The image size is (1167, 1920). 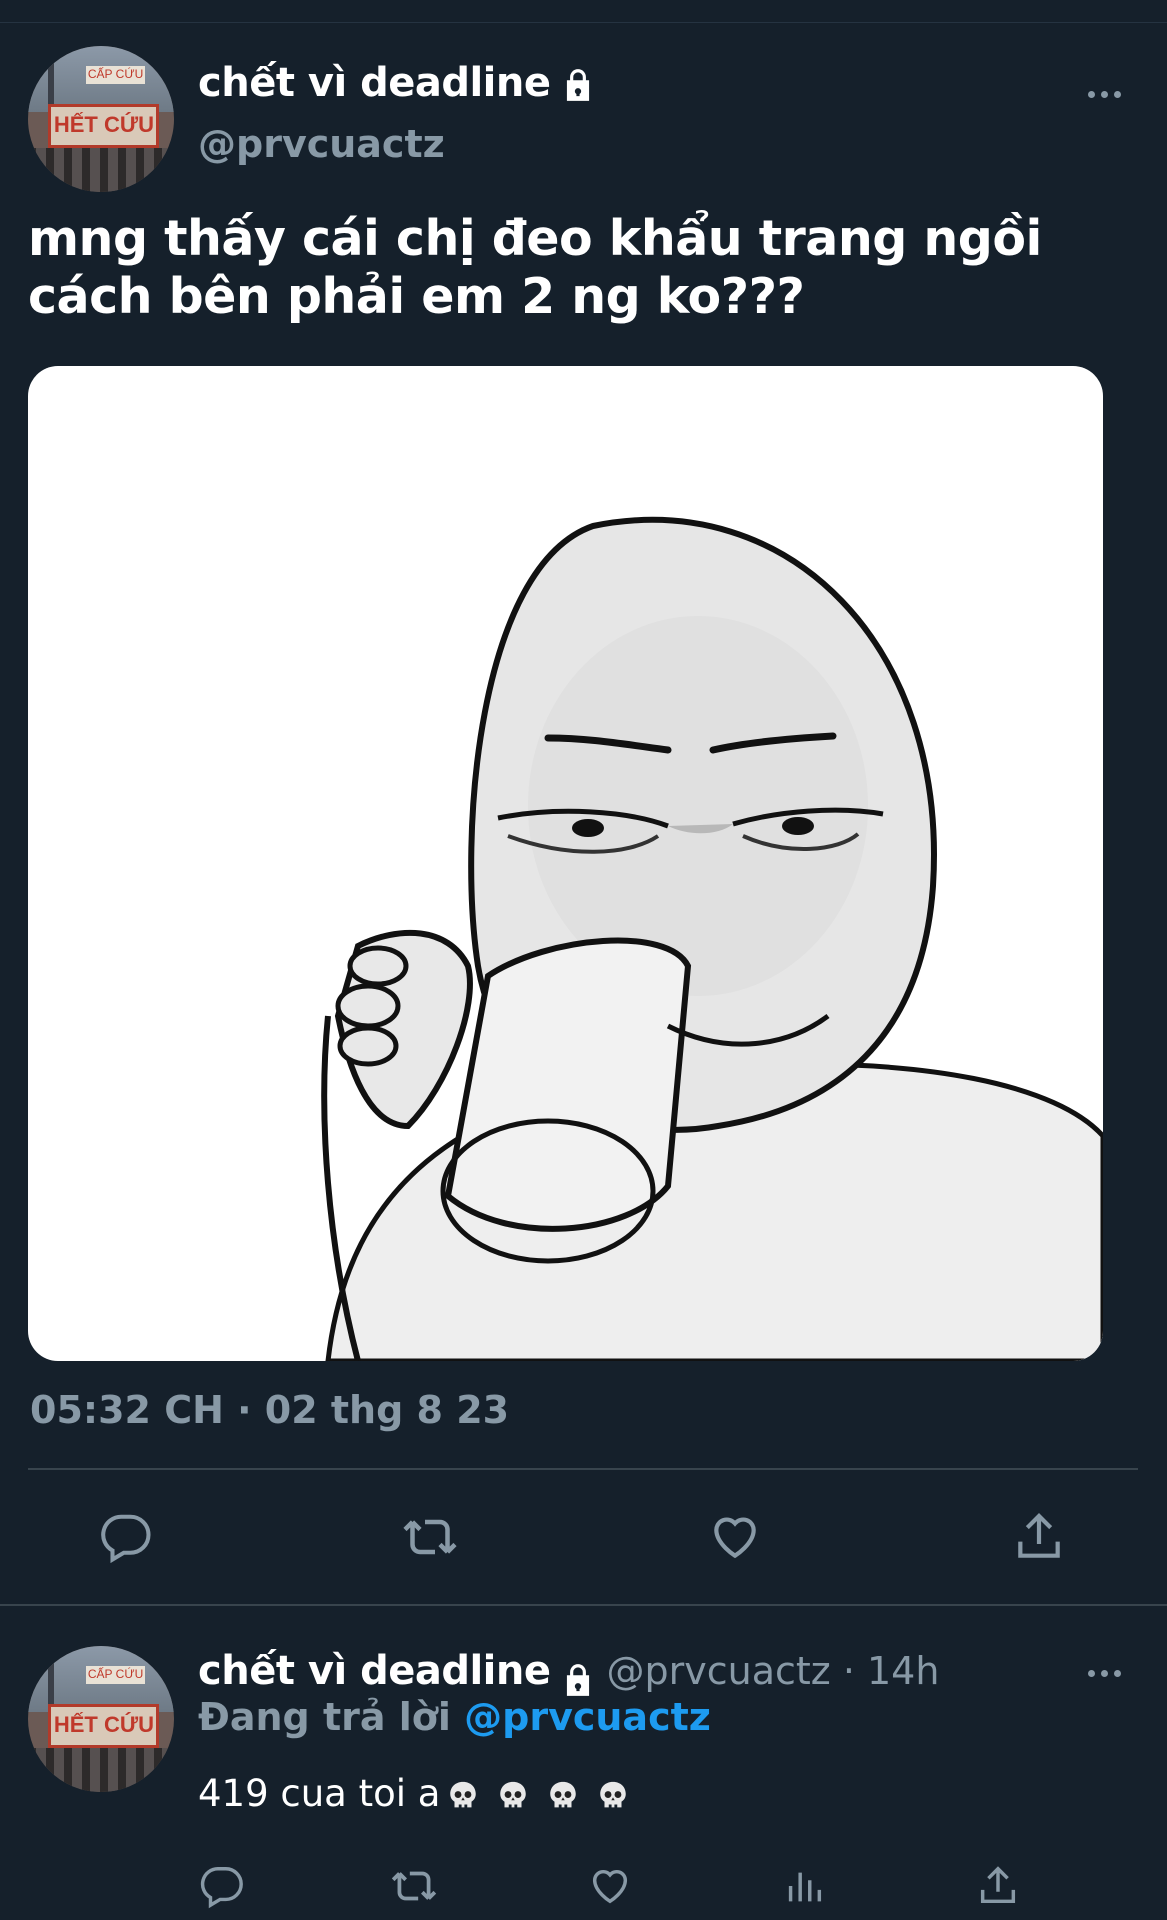 What do you see at coordinates (321, 144) in the screenshot?
I see `author-handle: @prvcuactz` at bounding box center [321, 144].